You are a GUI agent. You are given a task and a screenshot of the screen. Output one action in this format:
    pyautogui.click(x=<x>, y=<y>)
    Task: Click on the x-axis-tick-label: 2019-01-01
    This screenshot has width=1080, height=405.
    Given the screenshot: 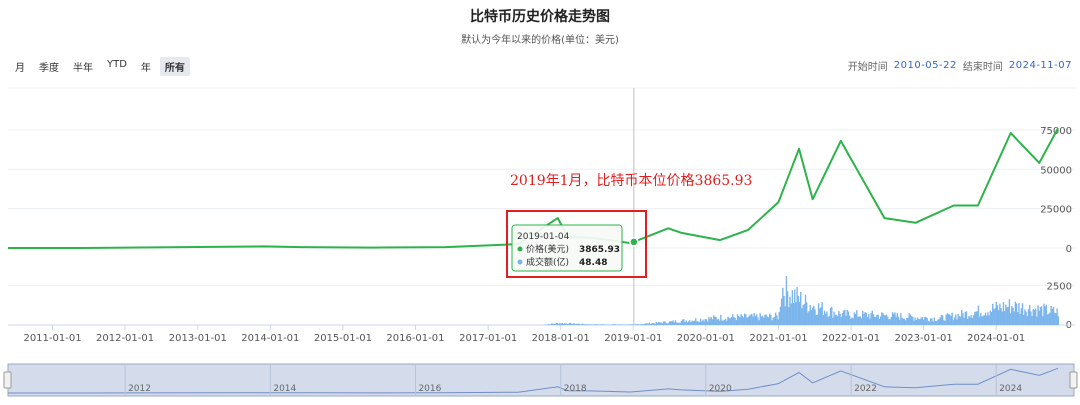 What is the action you would take?
    pyautogui.click(x=633, y=338)
    